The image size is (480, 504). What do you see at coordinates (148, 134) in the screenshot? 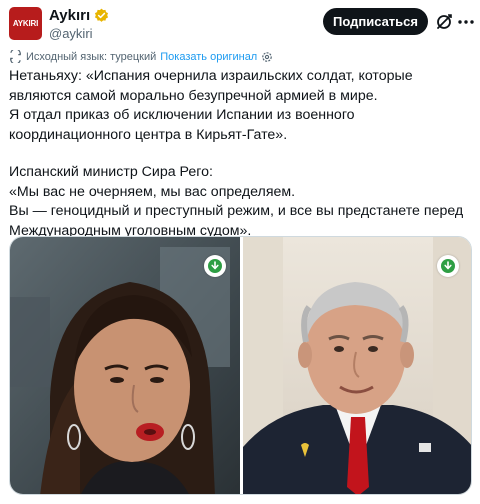
I see `tweet-line: координационного центра в Кирьят-Гате».` at bounding box center [148, 134].